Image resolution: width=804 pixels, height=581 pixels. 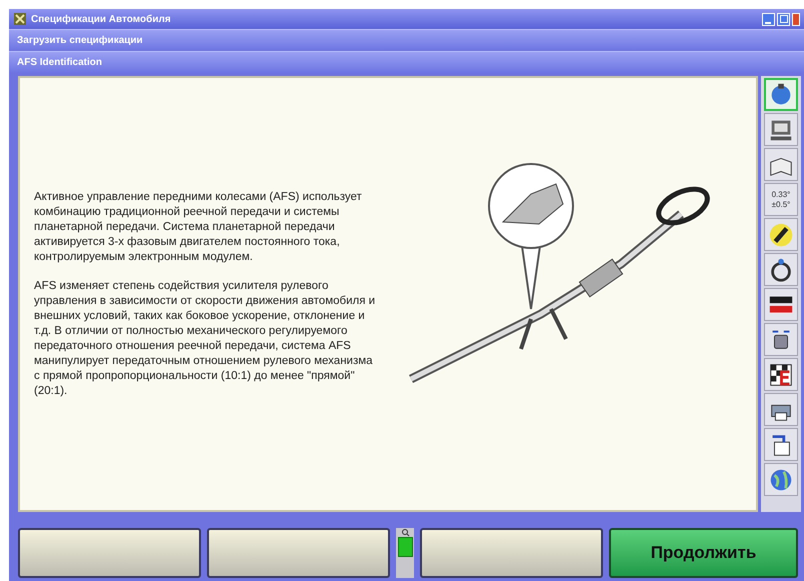 What do you see at coordinates (703, 553) in the screenshot?
I see `continue-button: Продолжить` at bounding box center [703, 553].